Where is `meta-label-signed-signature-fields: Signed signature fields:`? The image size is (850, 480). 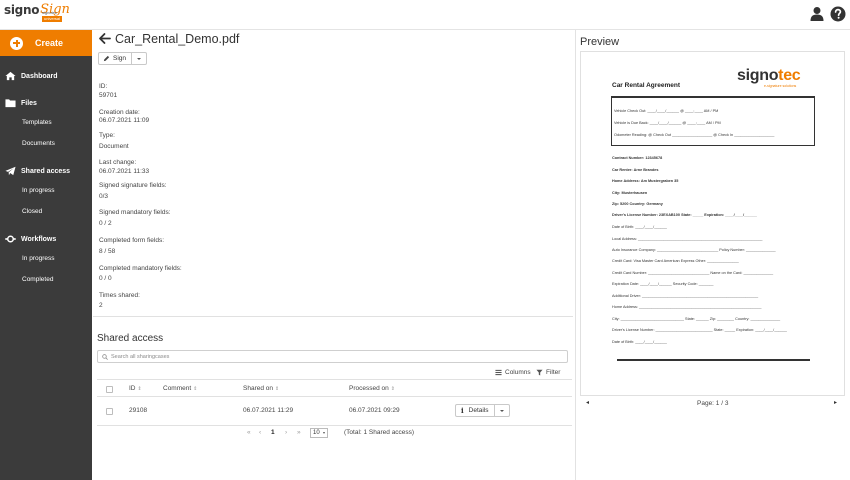 meta-label-signed-signature-fields: Signed signature fields: is located at coordinates (133, 185).